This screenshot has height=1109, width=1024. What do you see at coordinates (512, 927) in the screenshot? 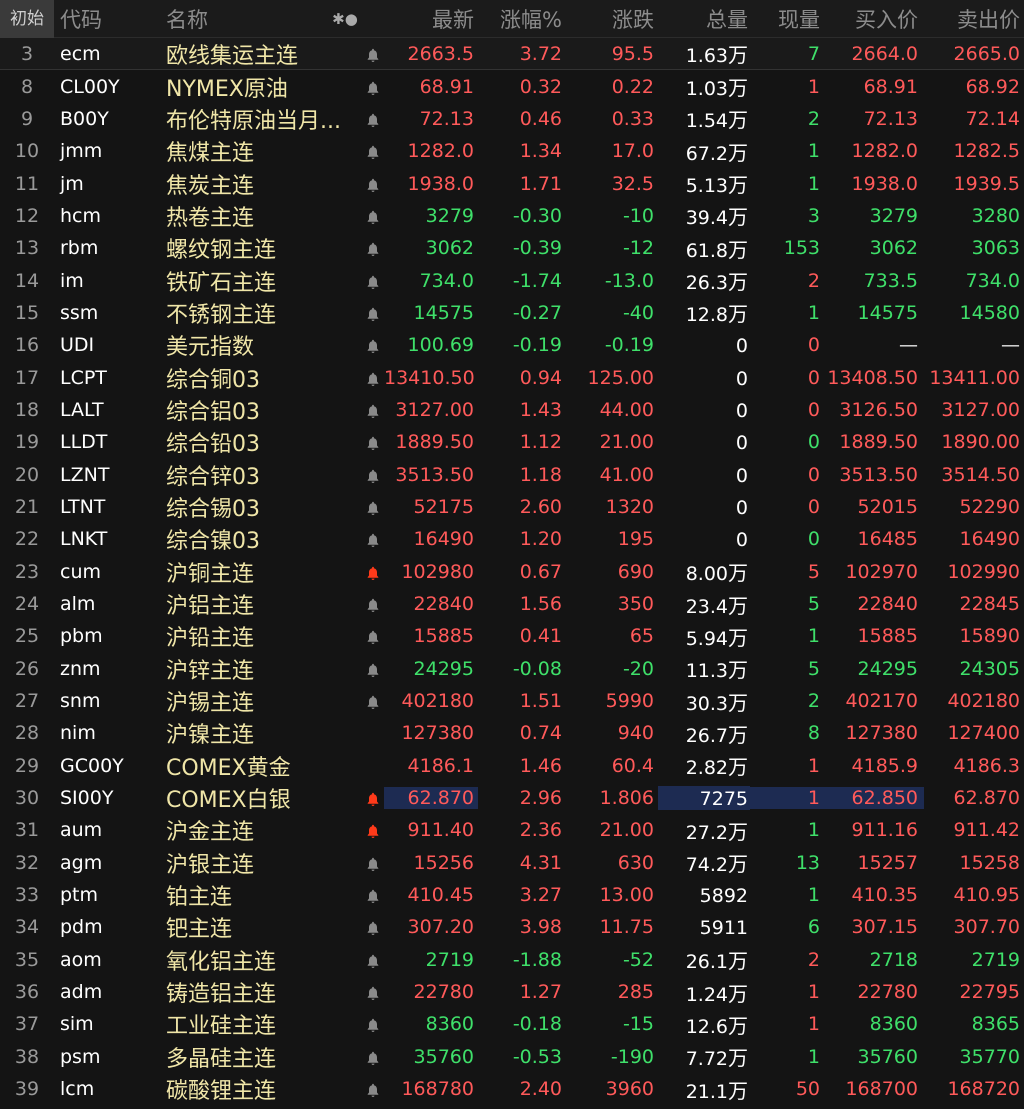
I see `table-row: 34 pdm 钯主连 307.20 3.98 11.75 5911 6 307.15 307.70` at bounding box center [512, 927].